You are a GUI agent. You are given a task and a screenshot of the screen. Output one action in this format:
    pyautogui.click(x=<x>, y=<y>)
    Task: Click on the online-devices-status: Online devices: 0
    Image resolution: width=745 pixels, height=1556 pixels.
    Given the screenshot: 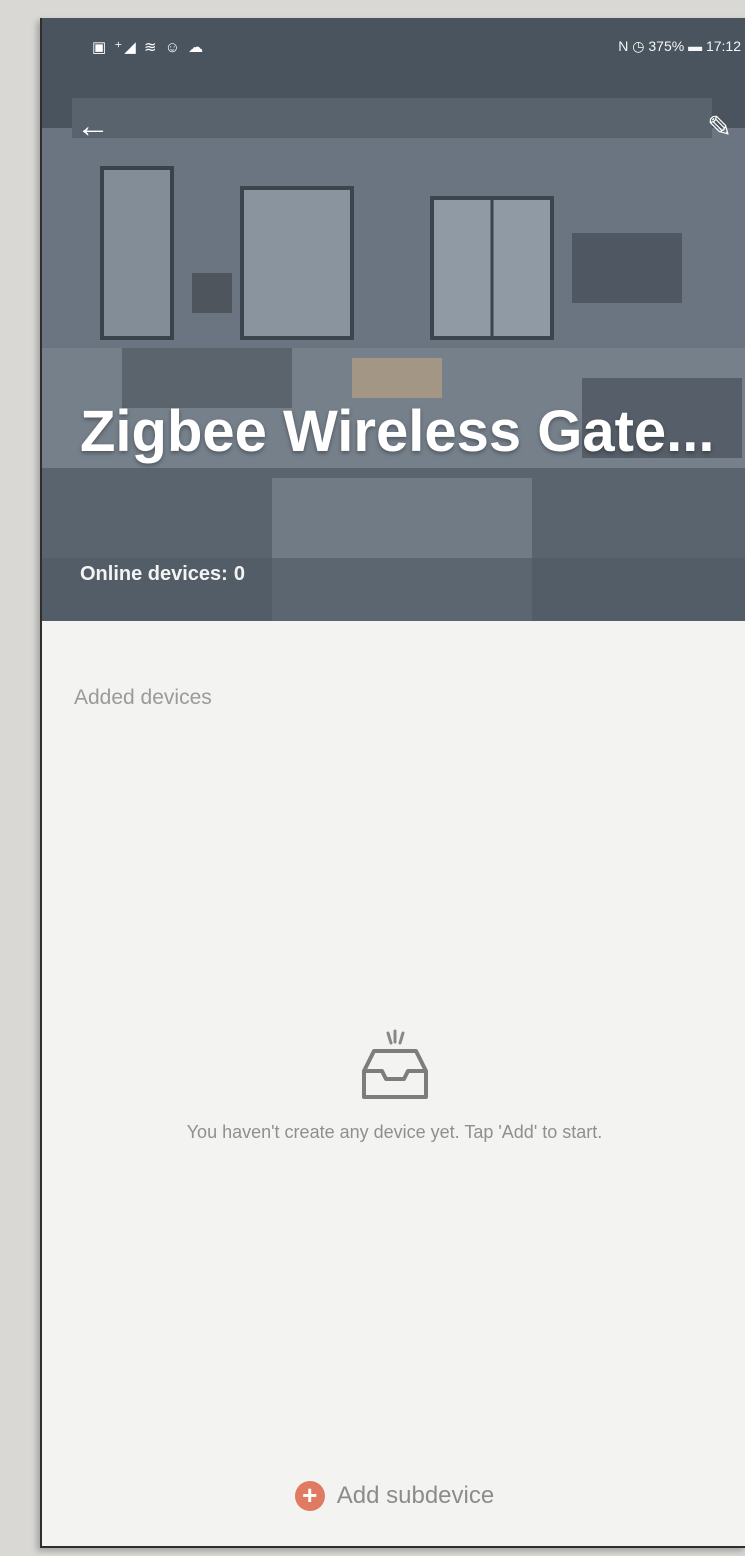 What is the action you would take?
    pyautogui.click(x=162, y=574)
    